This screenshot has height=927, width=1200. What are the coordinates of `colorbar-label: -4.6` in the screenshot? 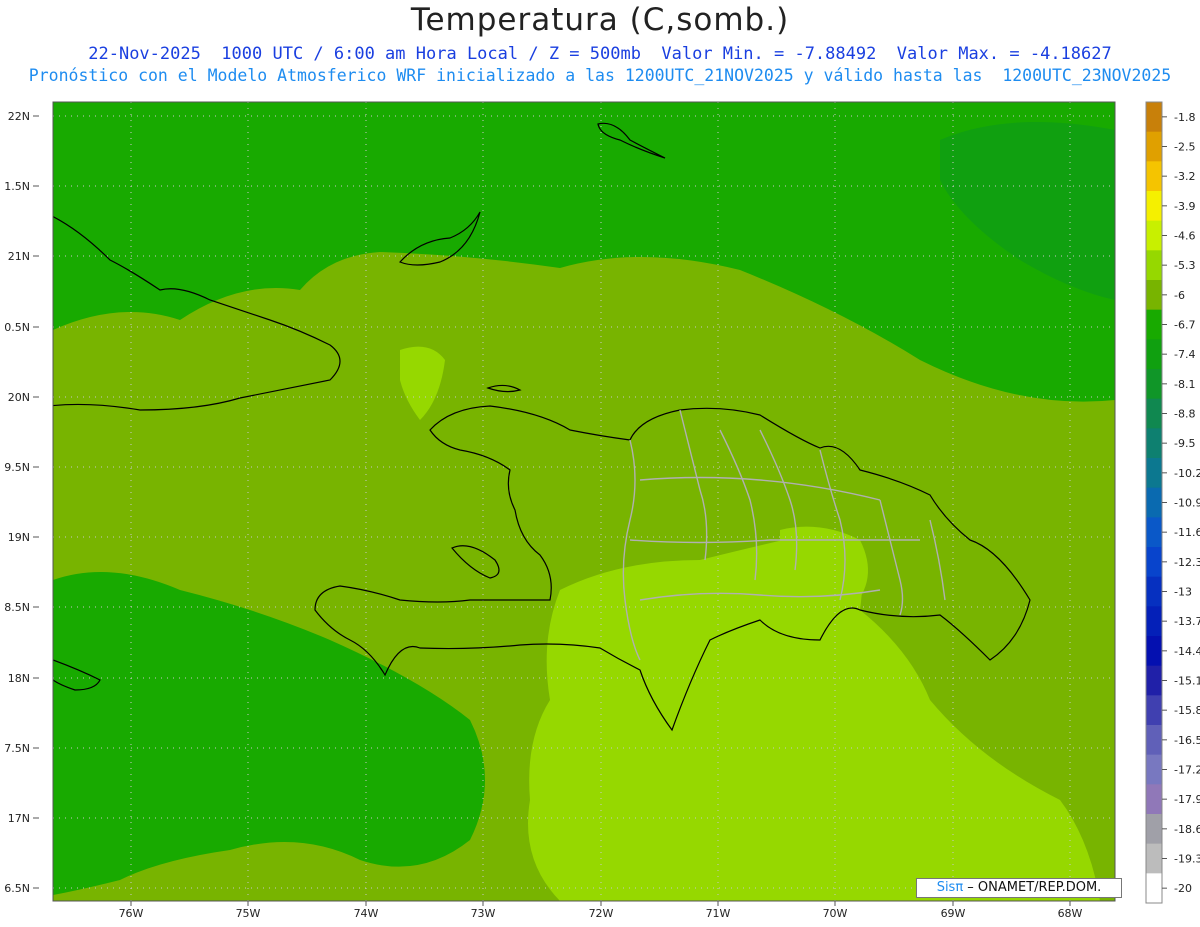 It's located at (1184, 236).